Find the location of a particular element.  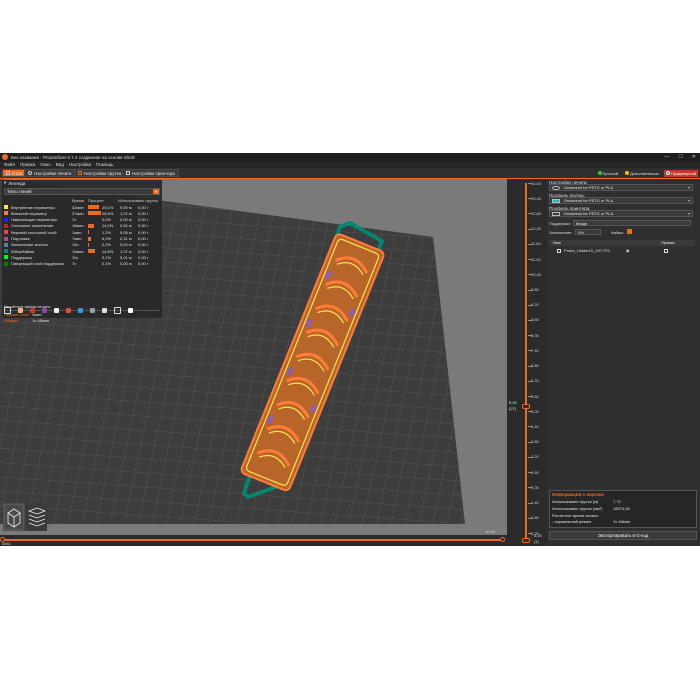

vslider-track is located at coordinates (526, 361).